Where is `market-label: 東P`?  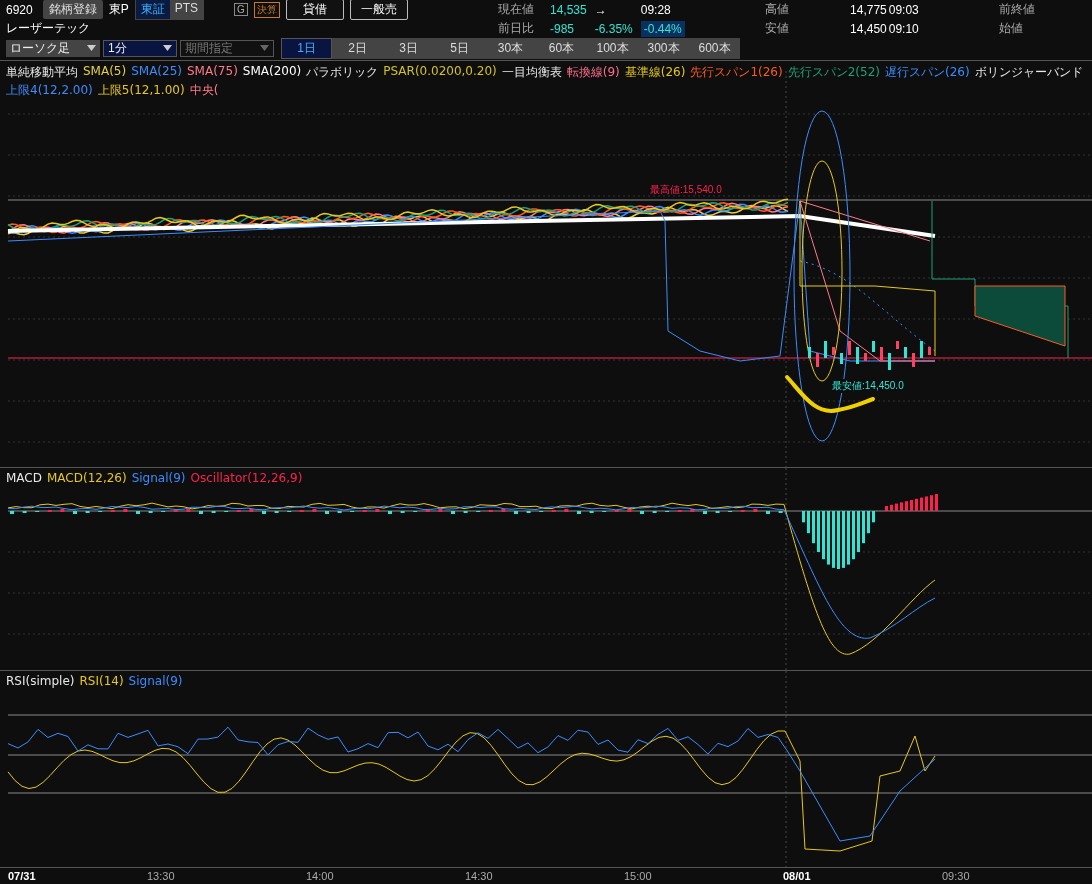
market-label: 東P is located at coordinates (118, 9).